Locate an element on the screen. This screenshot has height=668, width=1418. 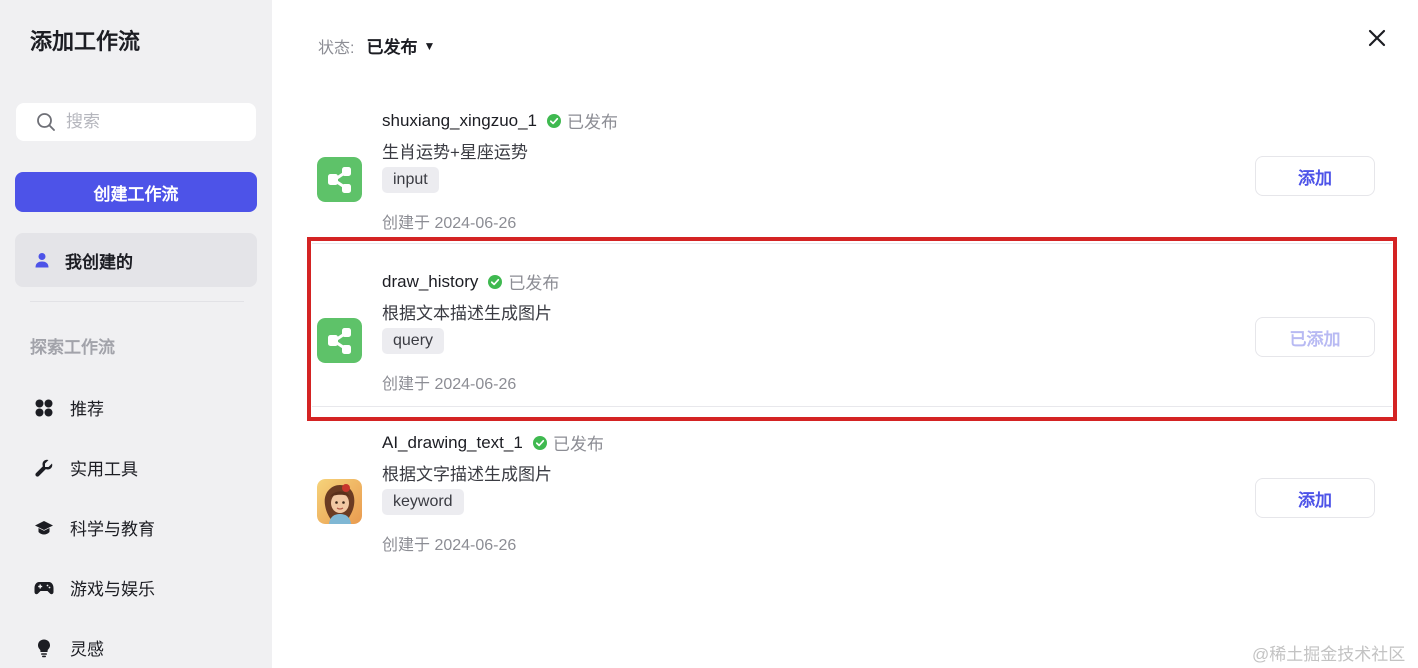
create-workflow-button: 创建工作流 is located at coordinates (136, 192).